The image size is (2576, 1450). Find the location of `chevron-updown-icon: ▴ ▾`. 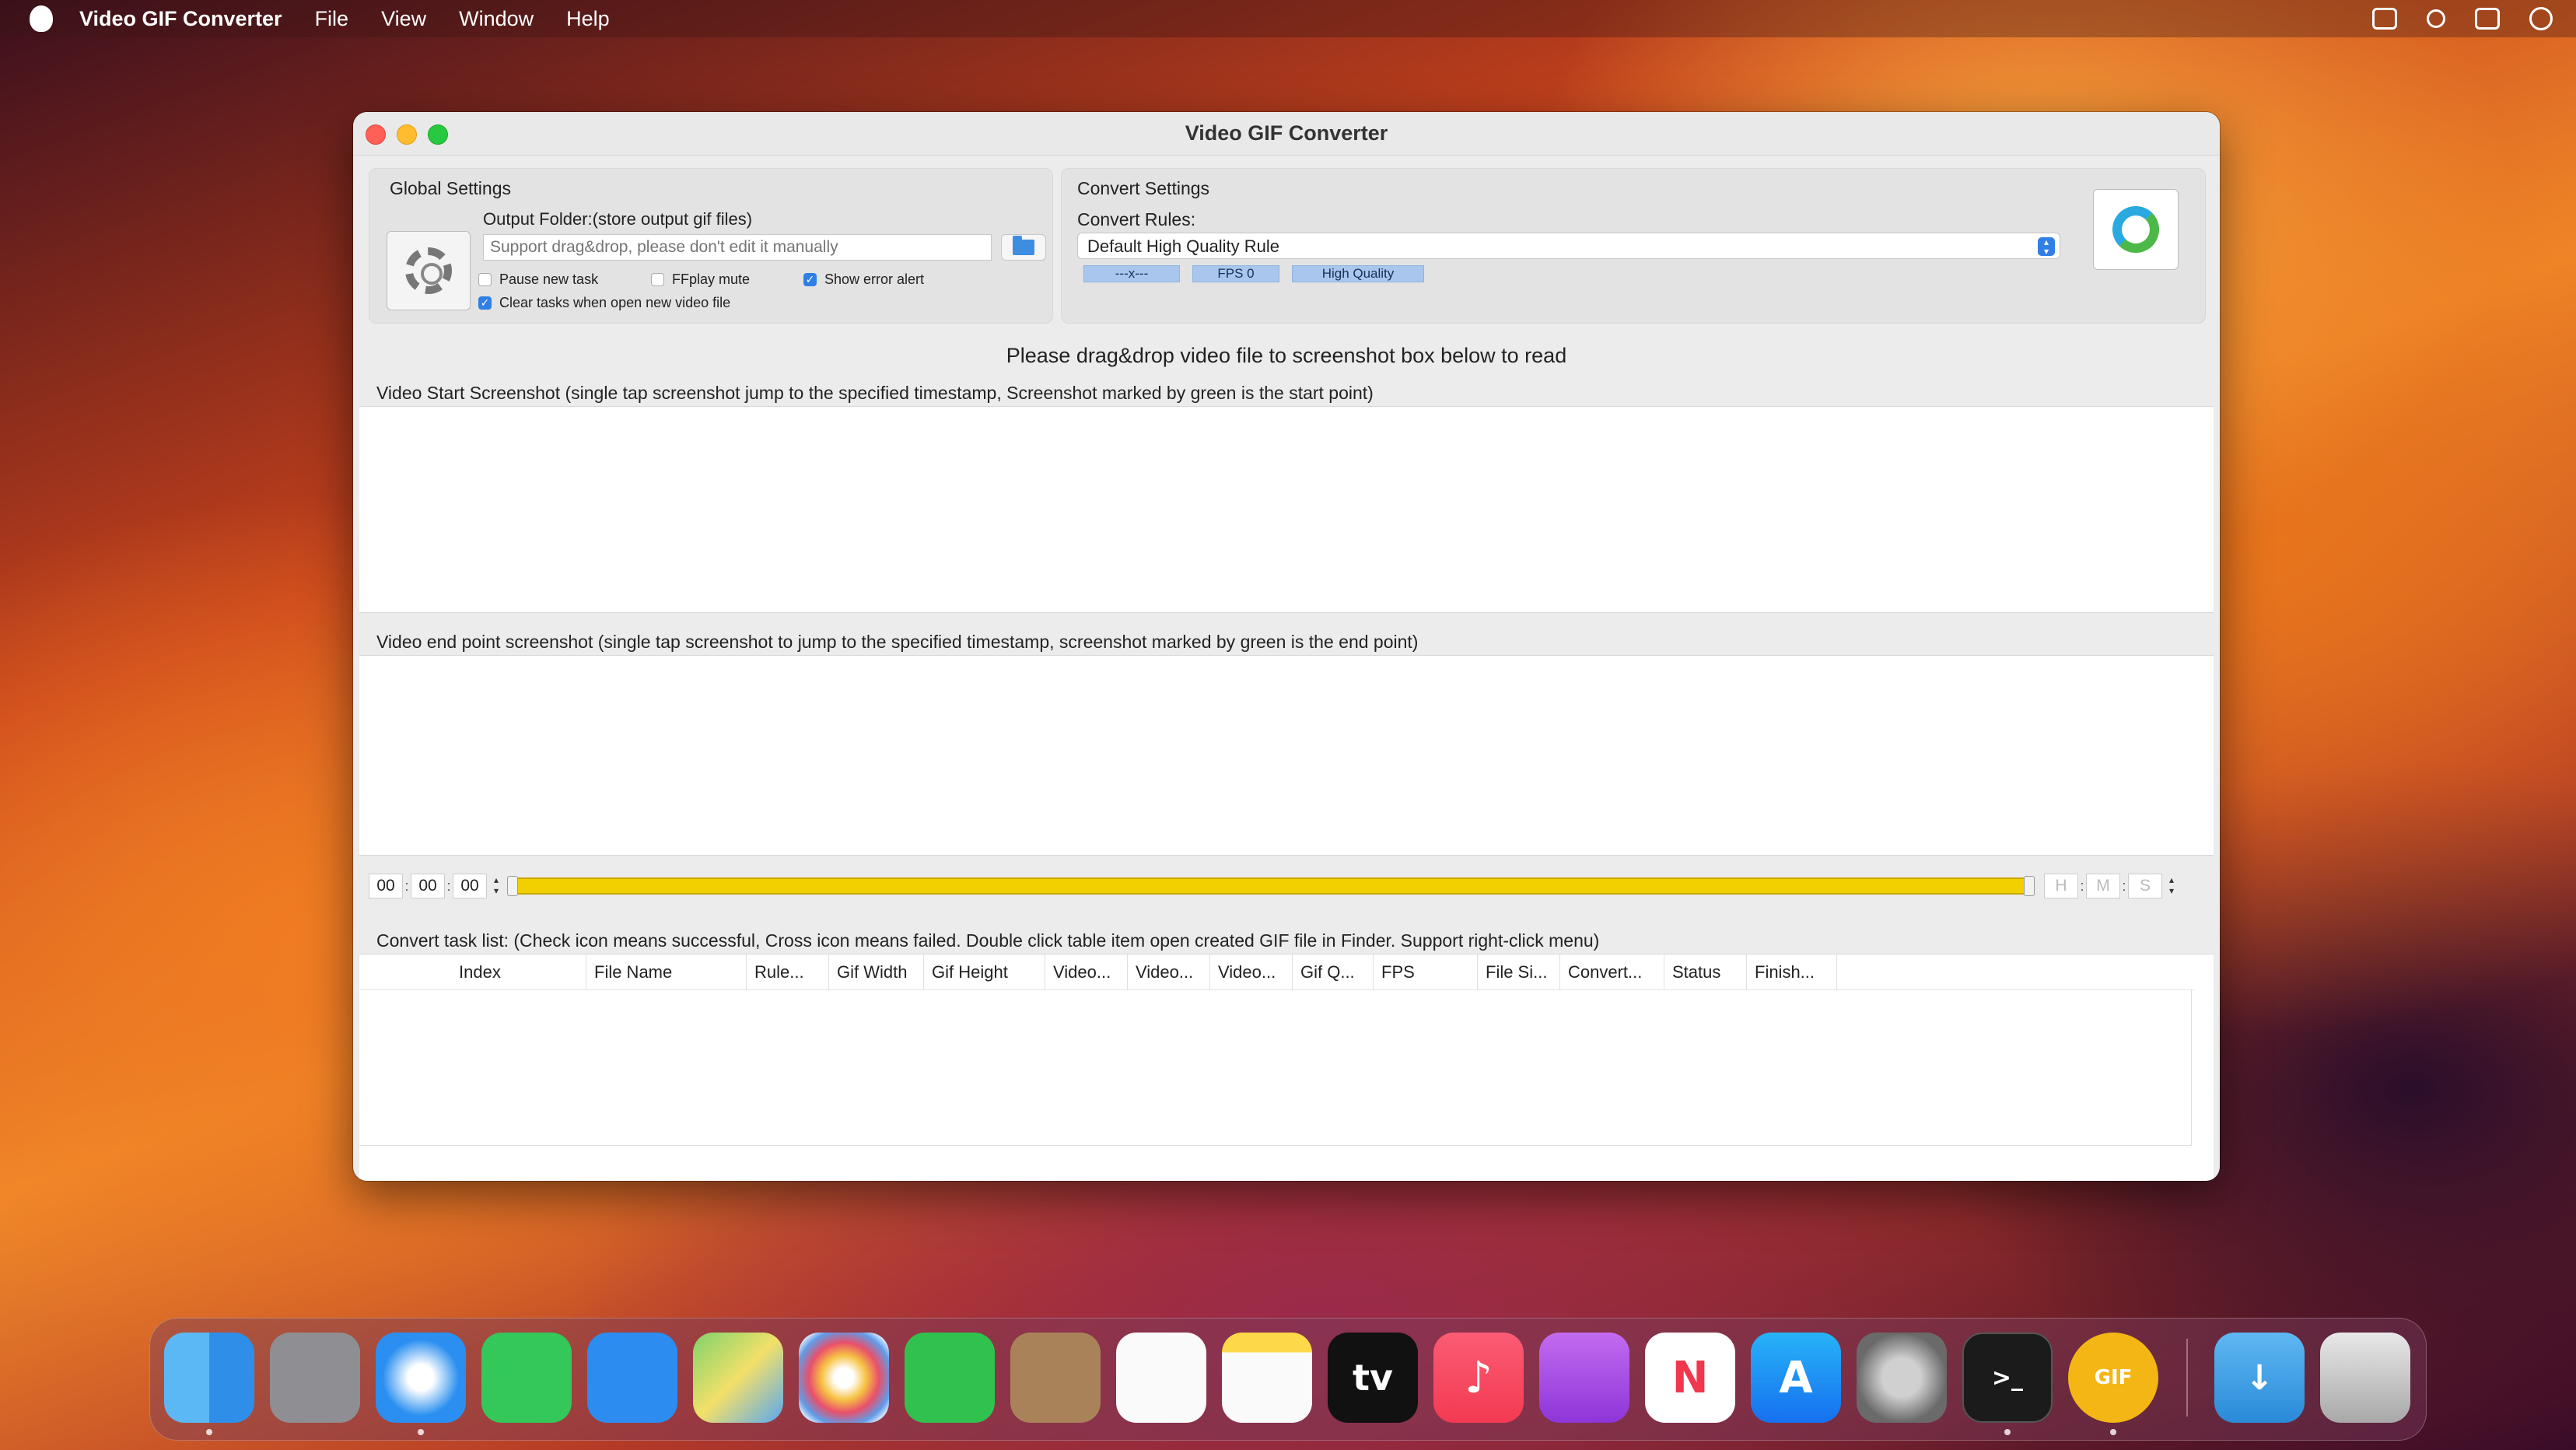

chevron-updown-icon: ▴ ▾ is located at coordinates (2046, 246).